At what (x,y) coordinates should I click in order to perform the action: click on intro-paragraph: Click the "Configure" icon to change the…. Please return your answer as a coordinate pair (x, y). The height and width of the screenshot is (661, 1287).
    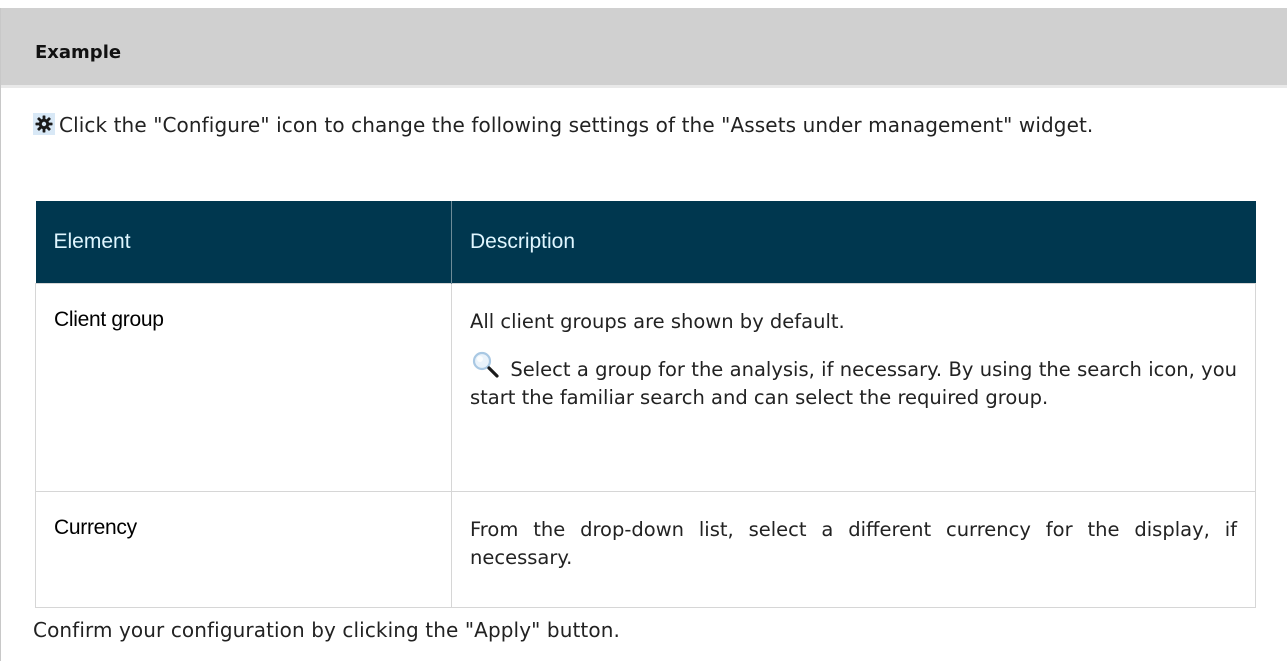
    Looking at the image, I should click on (644, 125).